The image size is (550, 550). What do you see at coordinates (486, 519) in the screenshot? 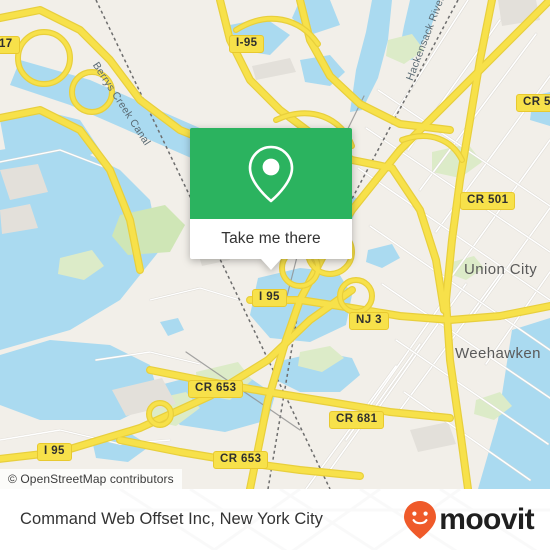
I see `moovit-wordmark: moovit` at bounding box center [486, 519].